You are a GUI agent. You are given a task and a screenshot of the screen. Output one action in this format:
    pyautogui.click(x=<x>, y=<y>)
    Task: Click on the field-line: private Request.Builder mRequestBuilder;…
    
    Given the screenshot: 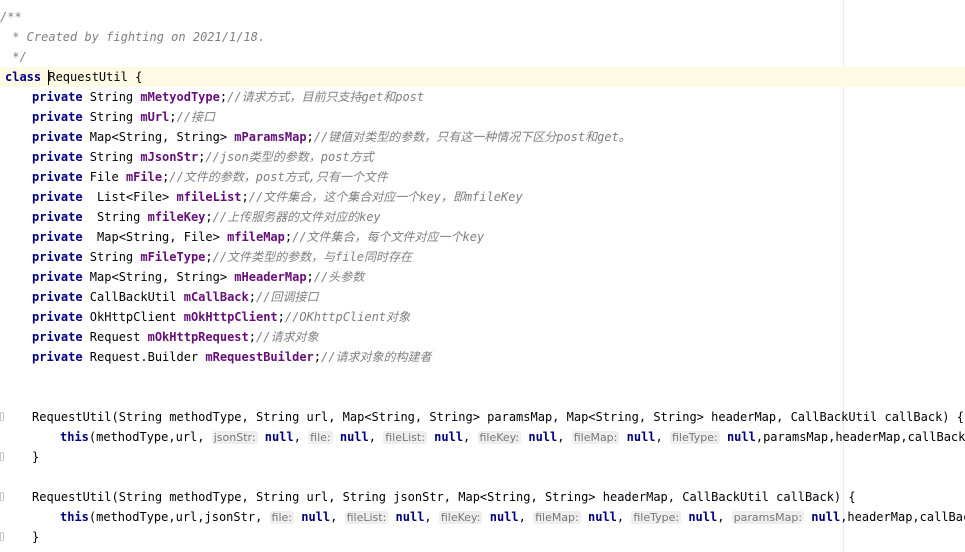 What is the action you would take?
    pyautogui.click(x=482, y=357)
    